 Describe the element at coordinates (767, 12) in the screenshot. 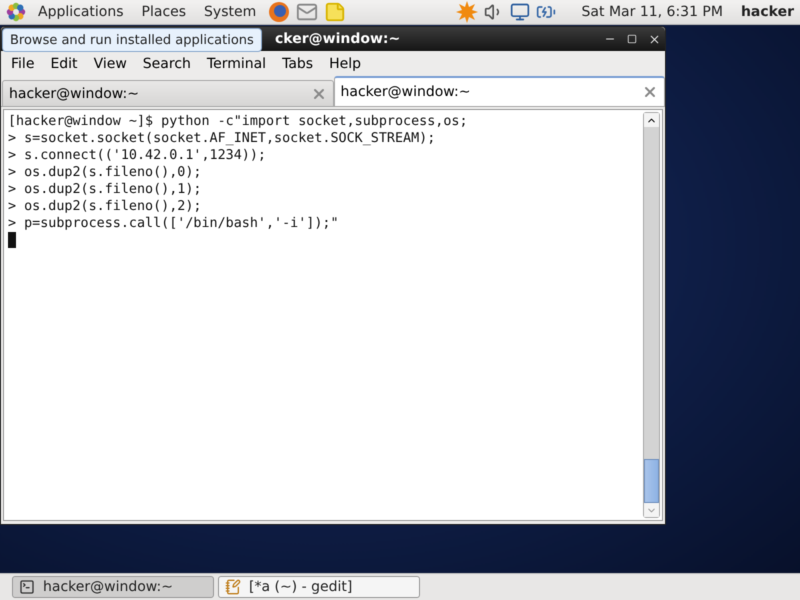

I see `user-name: hacker` at that location.